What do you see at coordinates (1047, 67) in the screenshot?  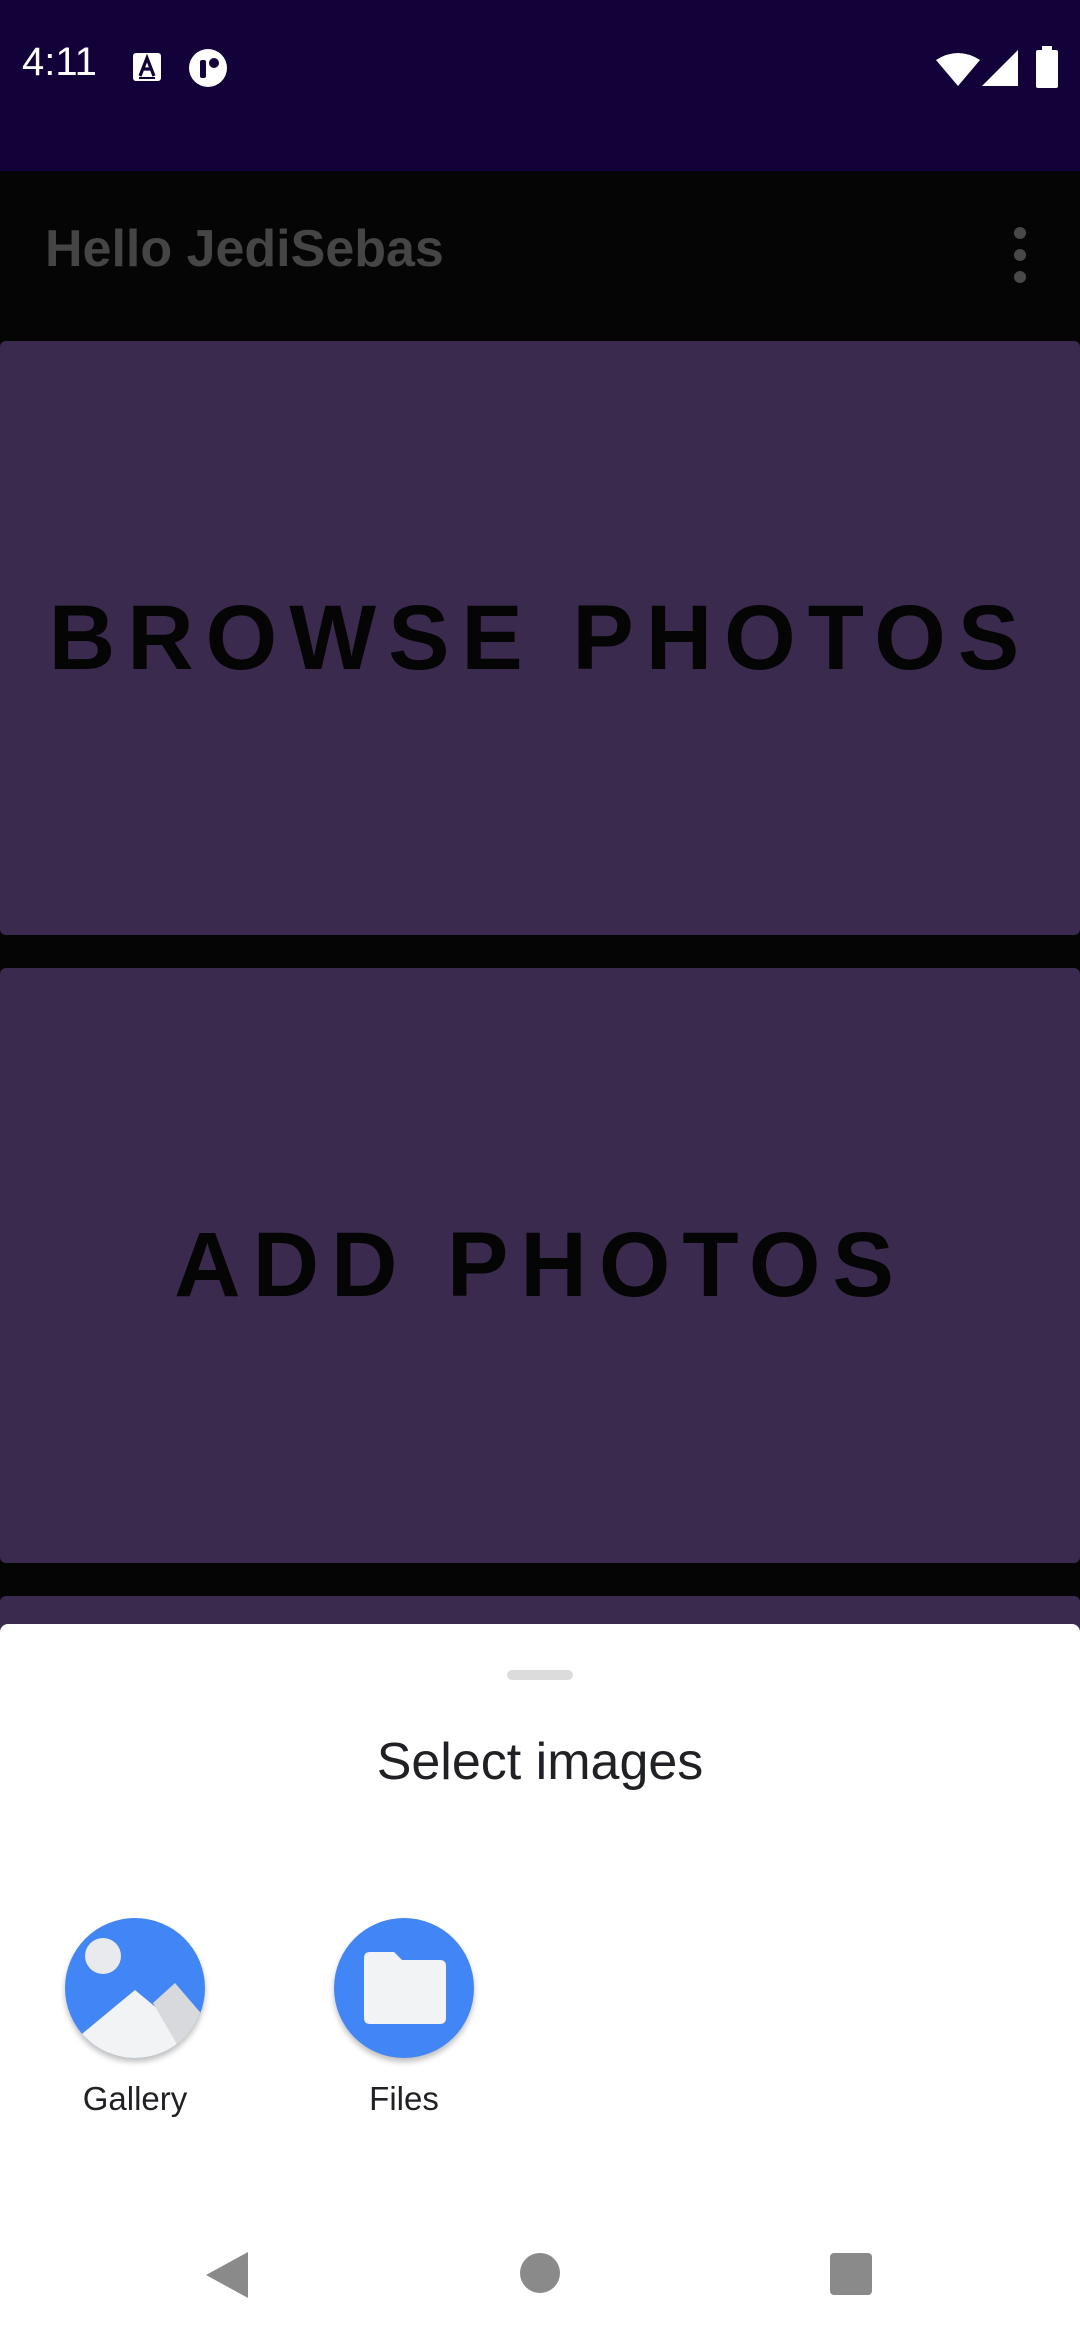 I see `battery-icon` at bounding box center [1047, 67].